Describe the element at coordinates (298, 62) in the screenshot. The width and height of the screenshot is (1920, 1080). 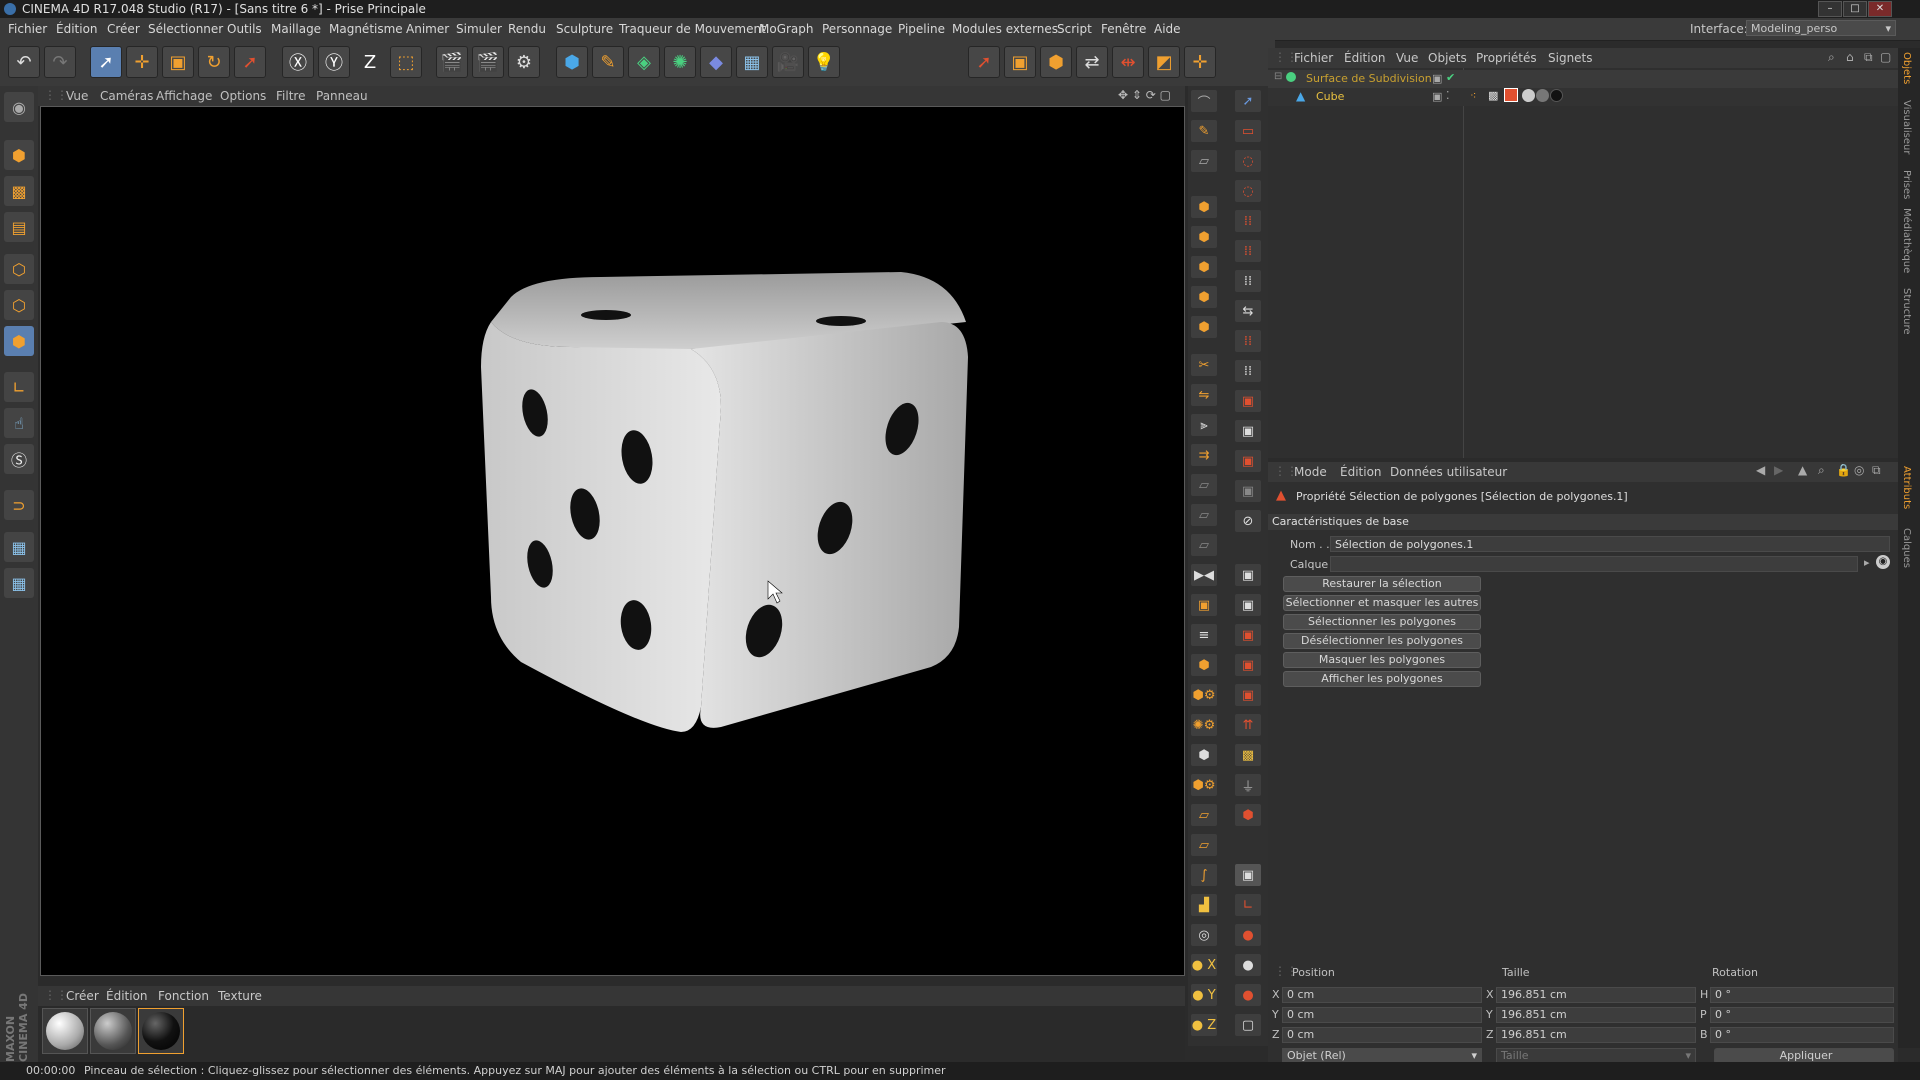
I see `x-axis-icon: Ⓧ` at that location.